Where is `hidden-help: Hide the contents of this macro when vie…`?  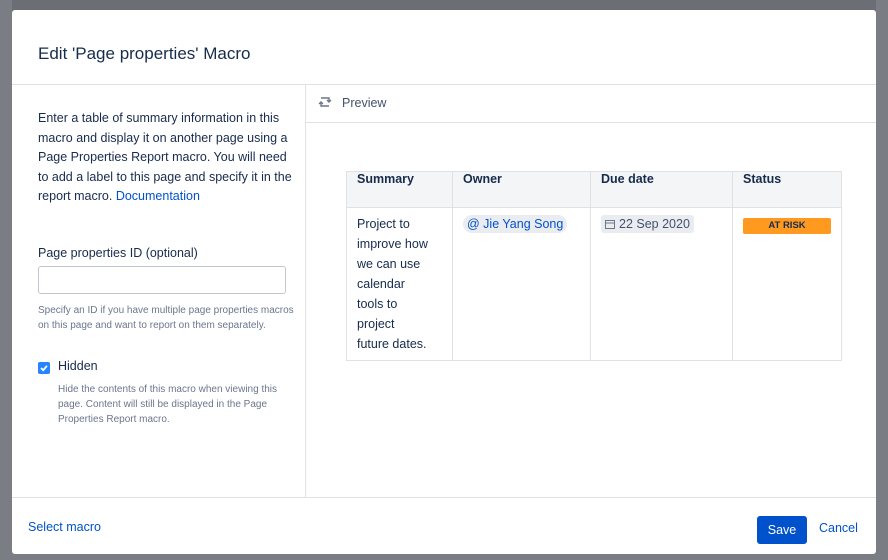 hidden-help: Hide the contents of this macro when vie… is located at coordinates (167, 404).